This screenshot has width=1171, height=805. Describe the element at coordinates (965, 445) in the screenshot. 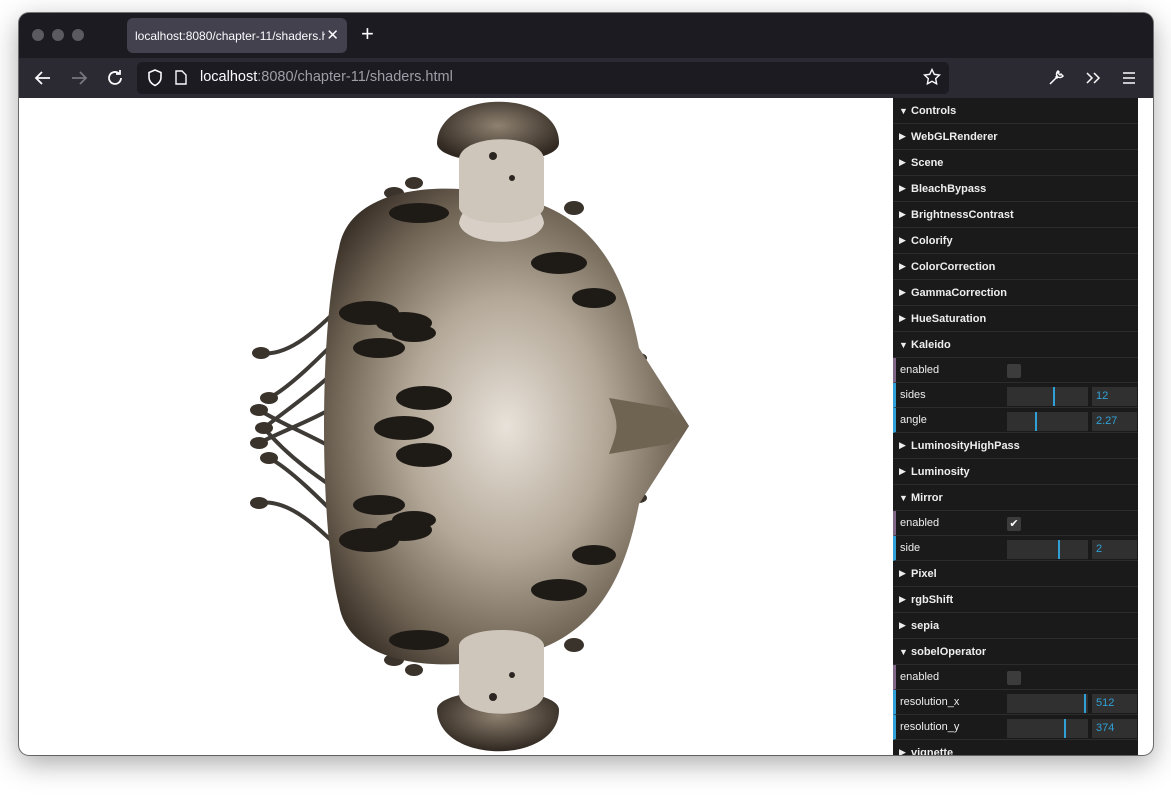

I see `folder-label: LuminosityHighPass` at that location.